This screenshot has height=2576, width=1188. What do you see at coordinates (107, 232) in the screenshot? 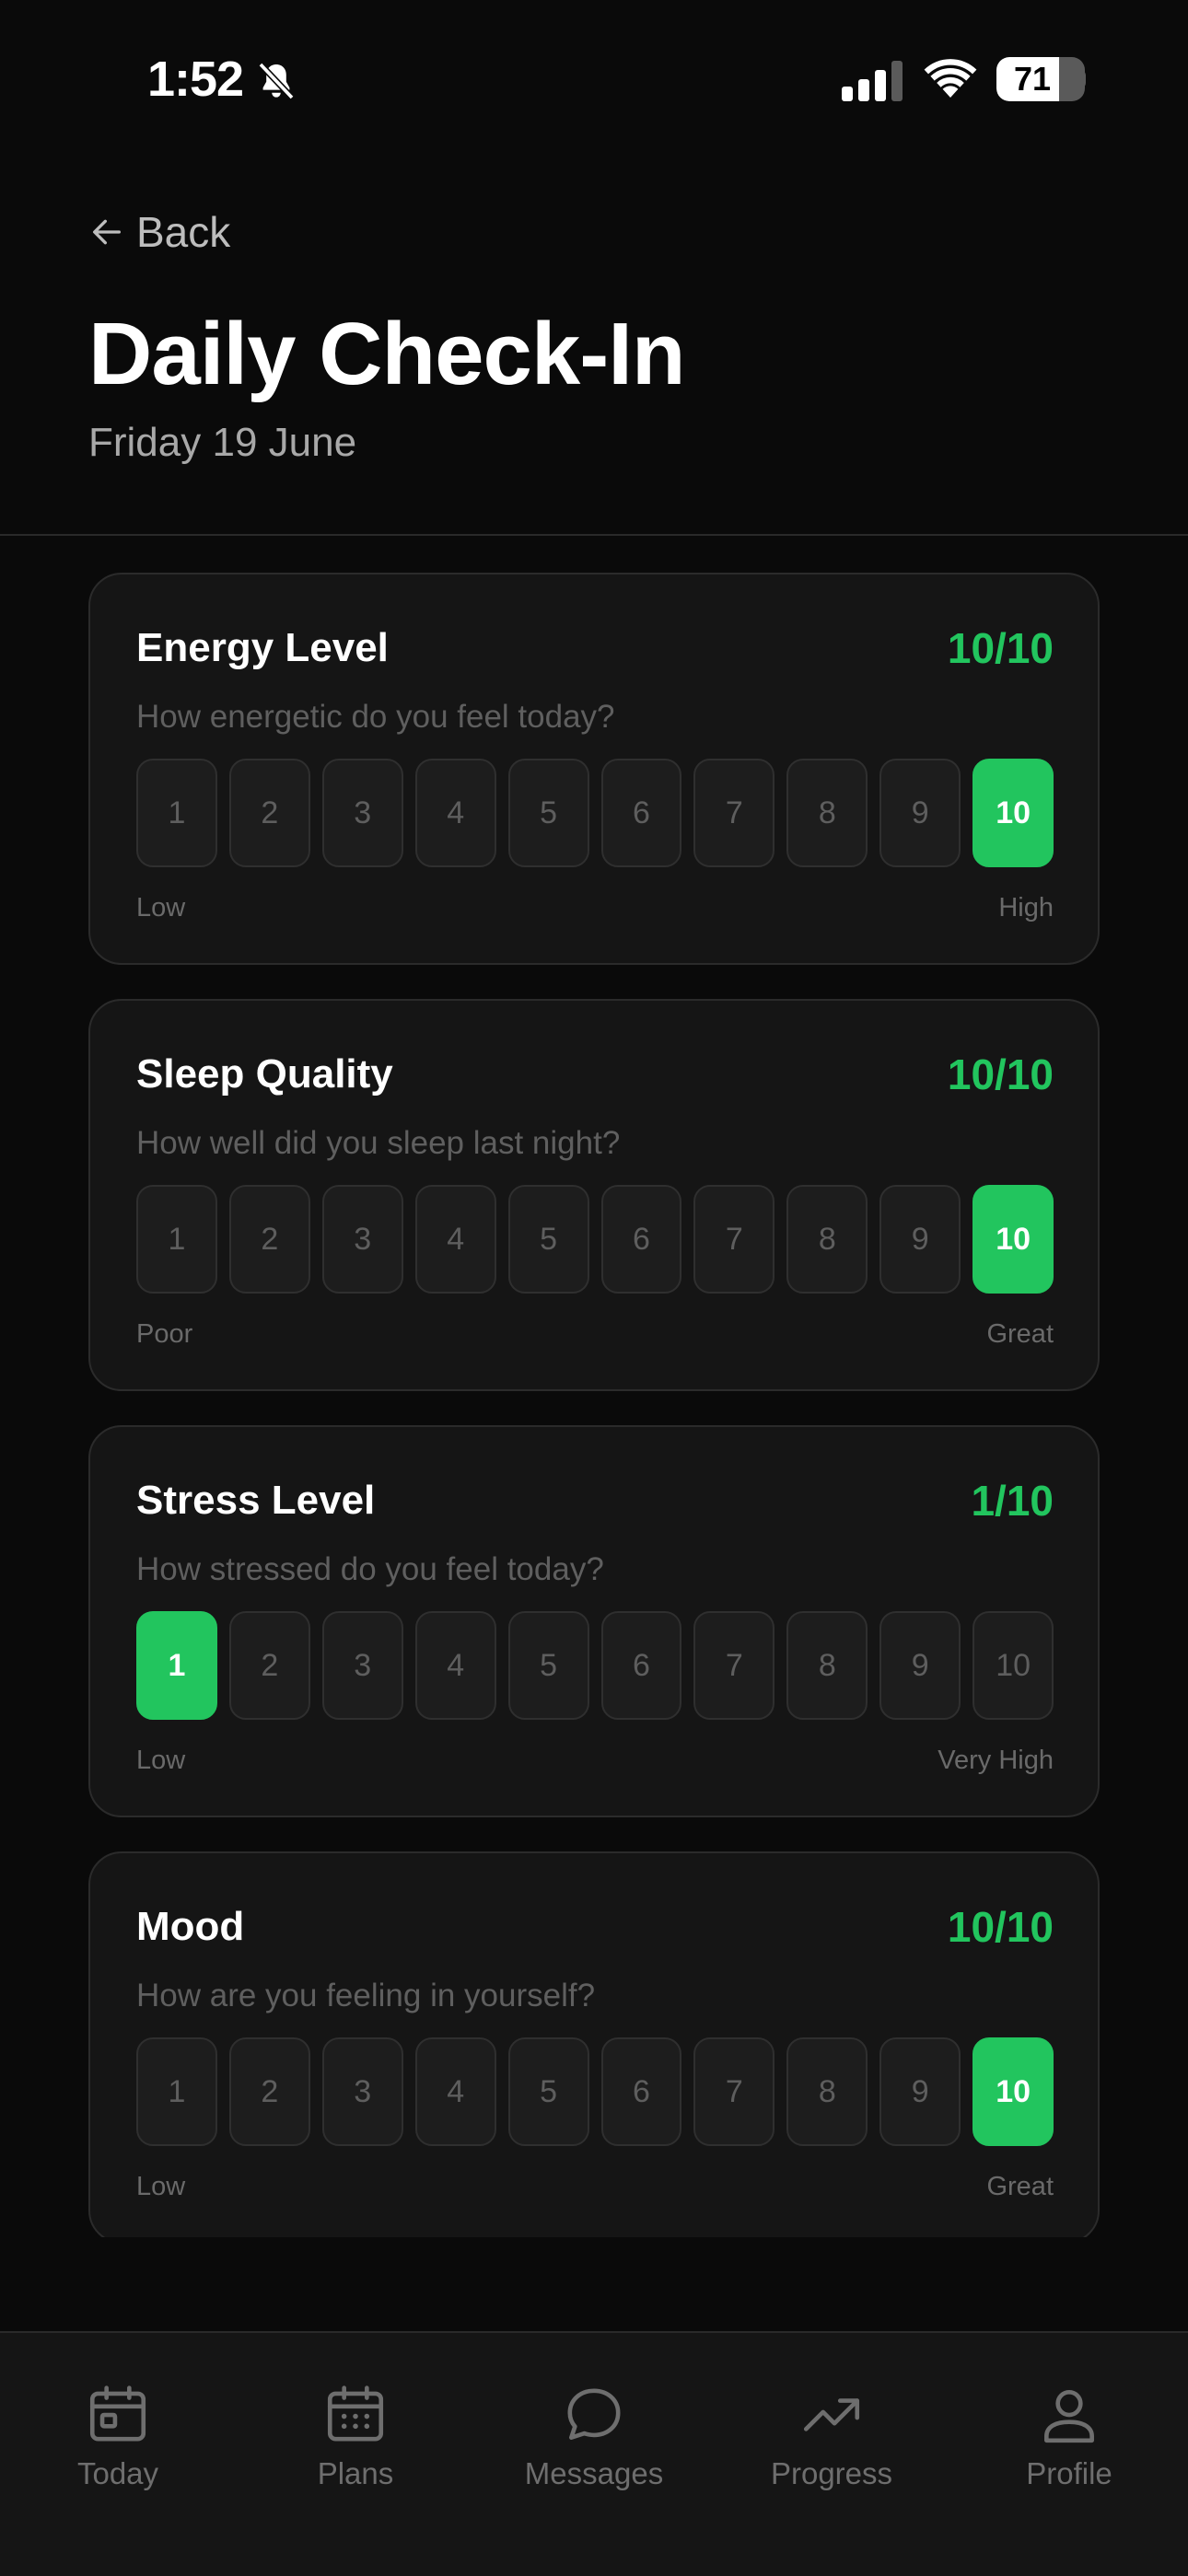
I see `arrow-left-icon` at bounding box center [107, 232].